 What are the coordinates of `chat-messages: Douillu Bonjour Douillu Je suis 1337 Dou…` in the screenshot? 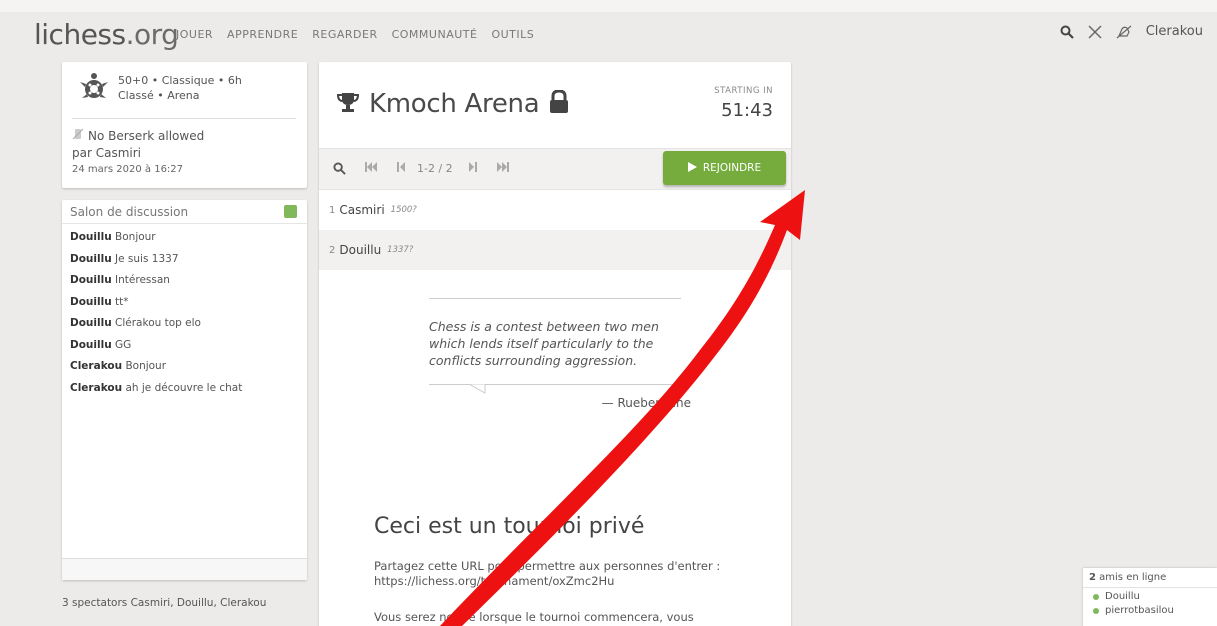 It's located at (156, 316).